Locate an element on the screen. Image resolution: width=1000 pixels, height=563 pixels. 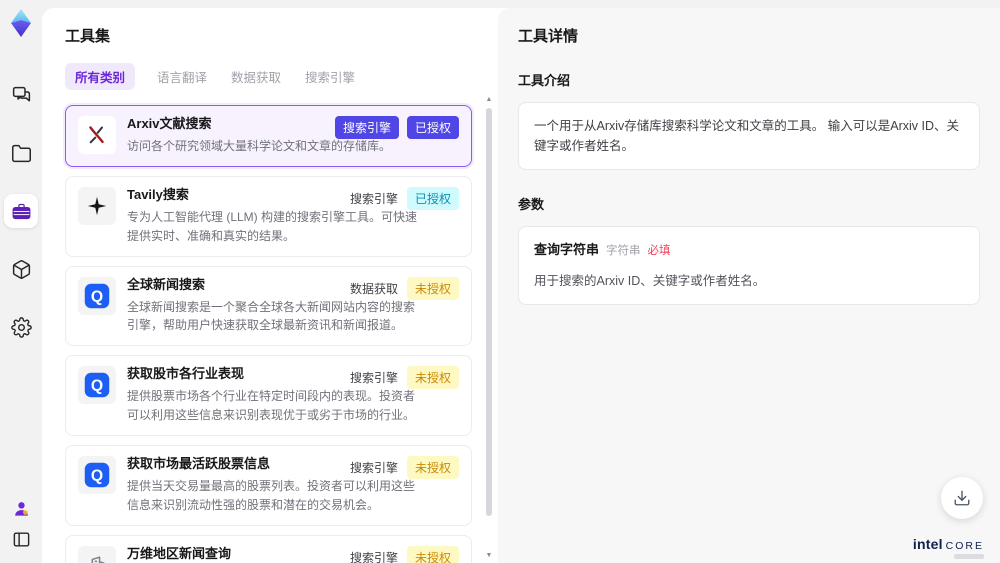
tool-card: Arxiv文献搜索 访问各个研究领域大量科学论文和文章的存储库。 搜索引擎 已授权 is located at coordinates (268, 136).